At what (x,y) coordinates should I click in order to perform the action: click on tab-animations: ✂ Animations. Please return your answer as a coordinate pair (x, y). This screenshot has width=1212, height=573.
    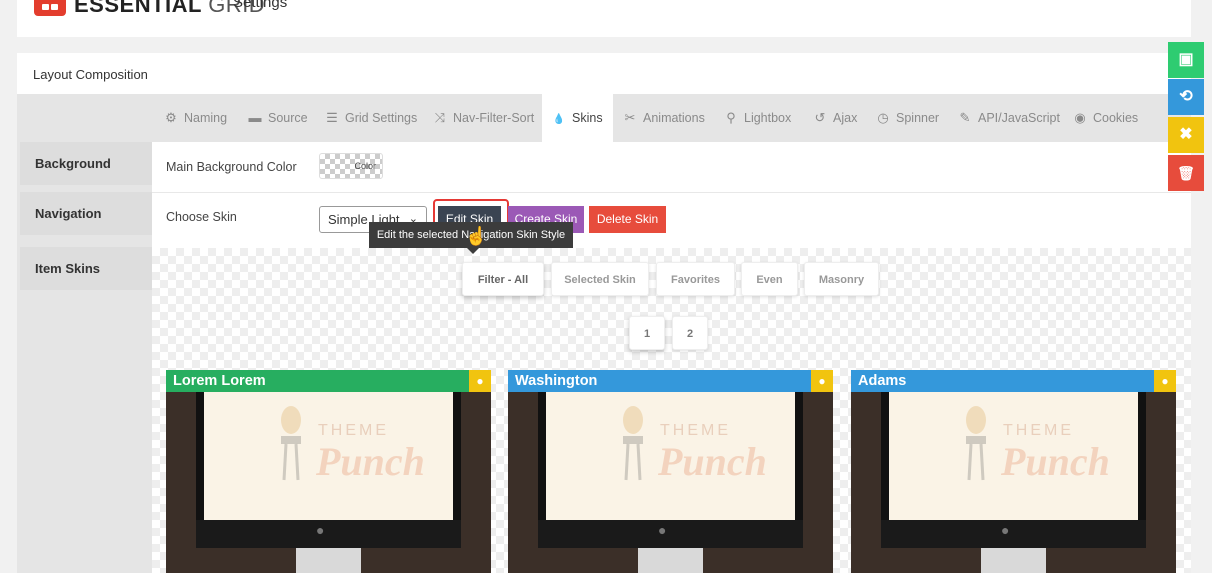
    Looking at the image, I should click on (664, 118).